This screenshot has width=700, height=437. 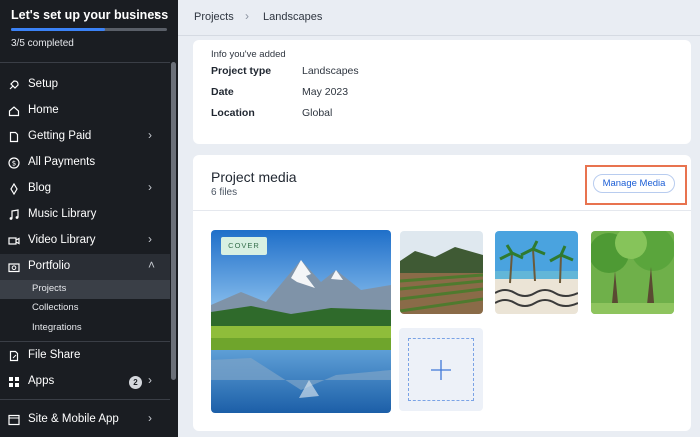 I want to click on project-media-header: Project media 6 files Manage Media, so click(x=442, y=183).